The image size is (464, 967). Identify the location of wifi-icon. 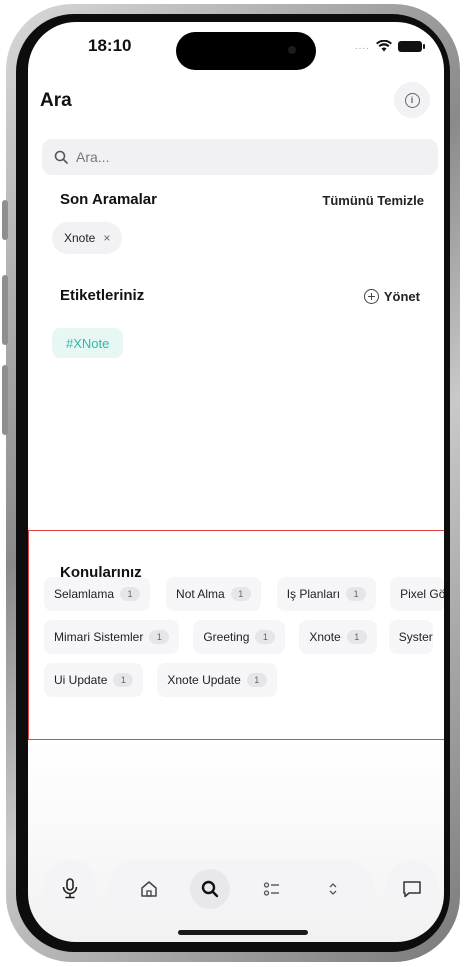
(384, 46).